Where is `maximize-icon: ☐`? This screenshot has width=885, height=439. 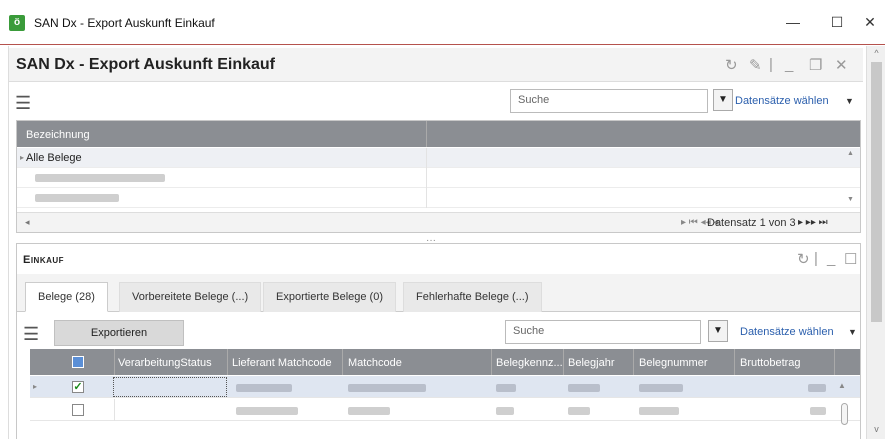
maximize-icon: ☐ is located at coordinates (850, 259).